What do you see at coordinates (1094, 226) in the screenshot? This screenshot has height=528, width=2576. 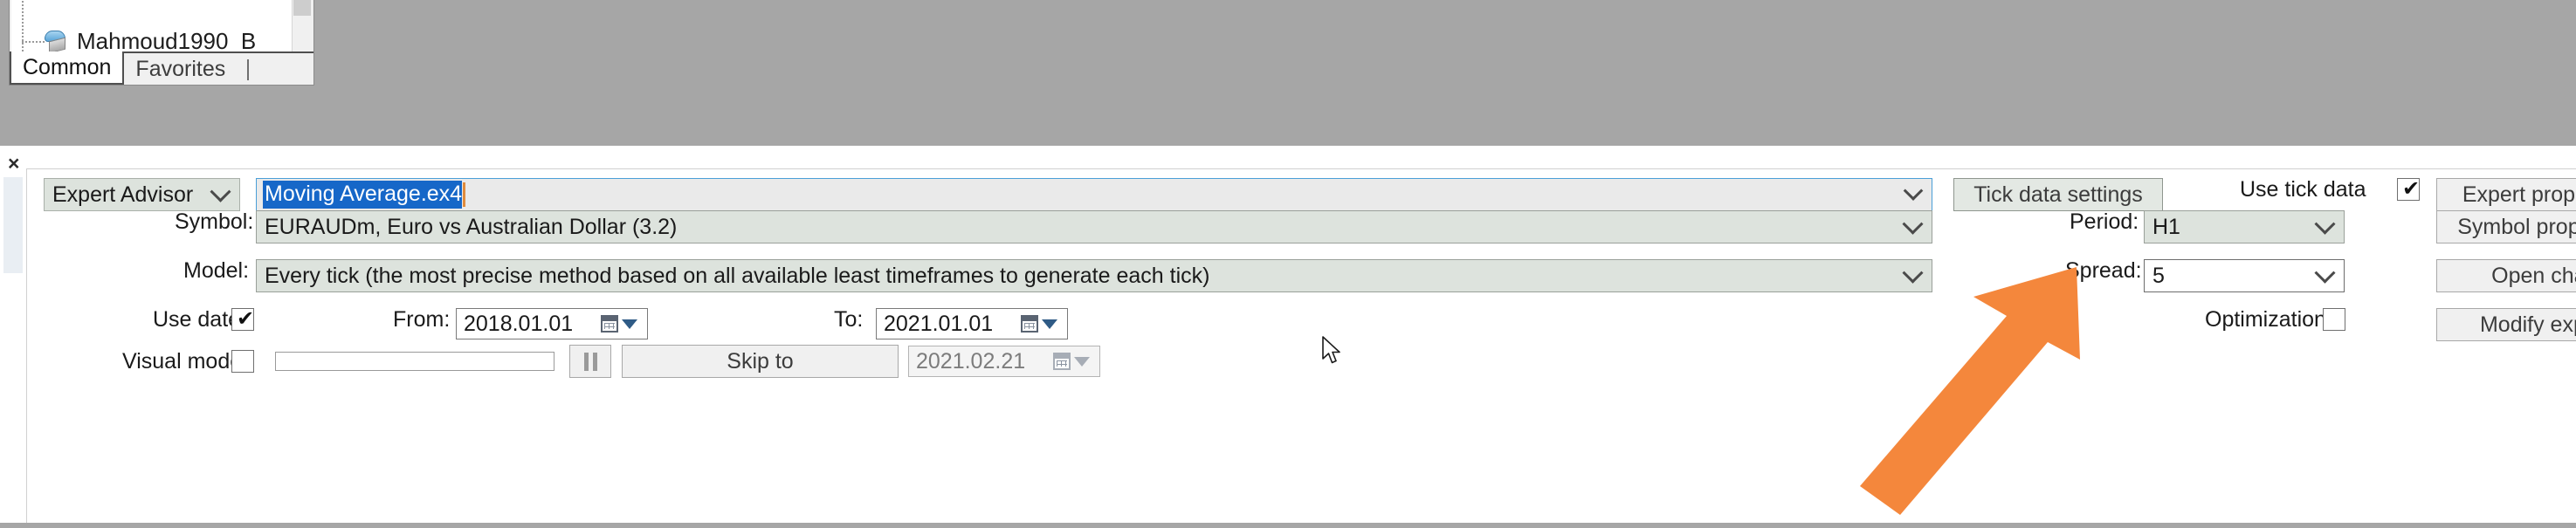 I see `symbol-dropdown: EURAUDm, Euro vs Australian Dollar (3.2)` at bounding box center [1094, 226].